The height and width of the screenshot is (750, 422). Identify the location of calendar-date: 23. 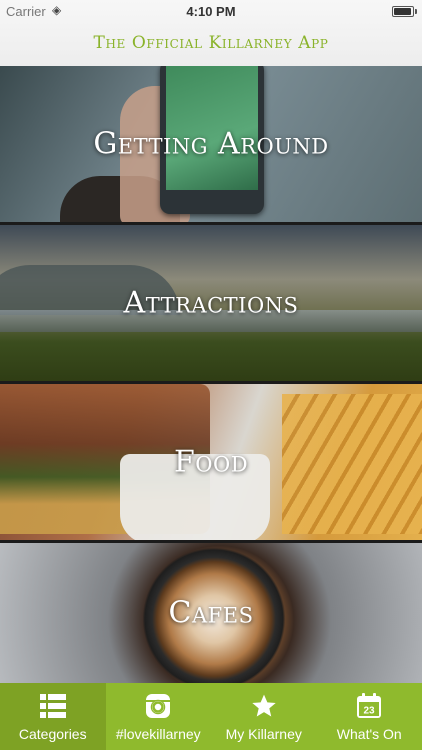
(370, 711).